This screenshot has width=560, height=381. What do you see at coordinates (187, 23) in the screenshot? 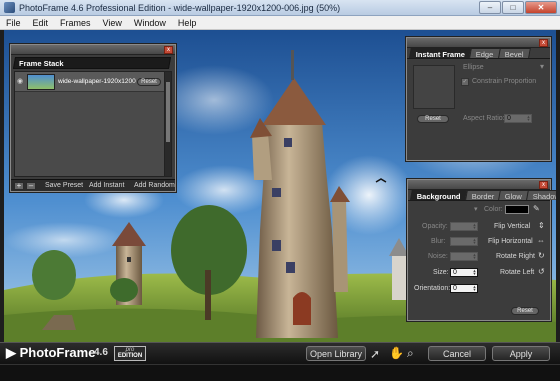
I see `menu-help: Help` at bounding box center [187, 23].